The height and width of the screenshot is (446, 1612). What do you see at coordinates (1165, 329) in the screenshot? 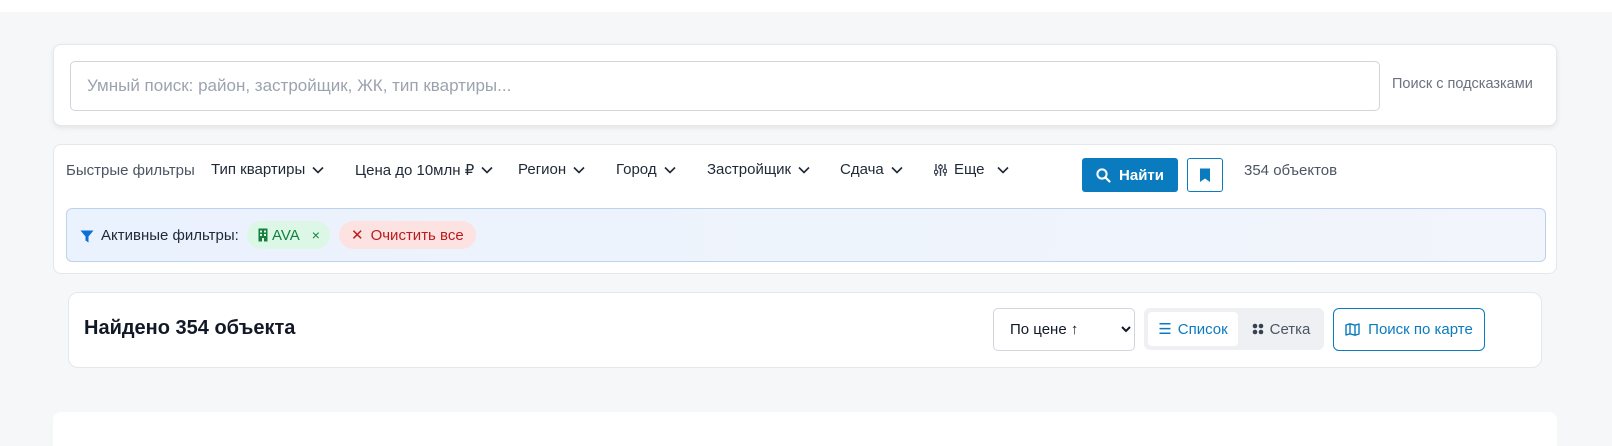
I see `list-icon: ☰` at bounding box center [1165, 329].